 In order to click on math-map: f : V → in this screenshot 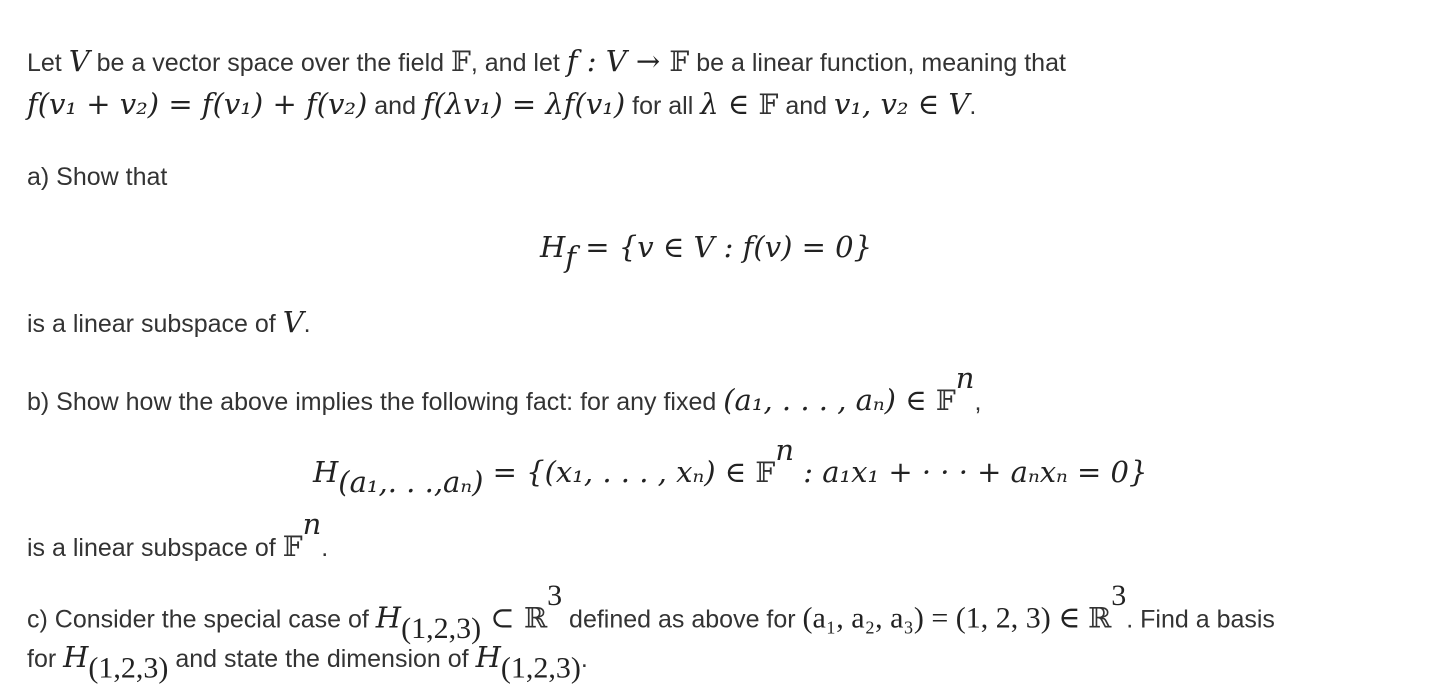, I will do `click(618, 61)`.